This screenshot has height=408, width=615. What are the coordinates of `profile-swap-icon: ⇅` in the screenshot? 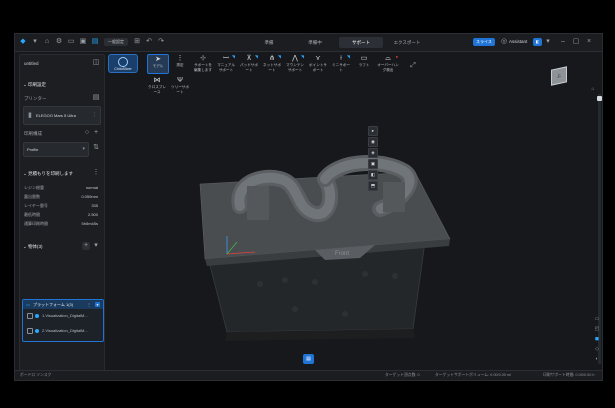 It's located at (96, 148).